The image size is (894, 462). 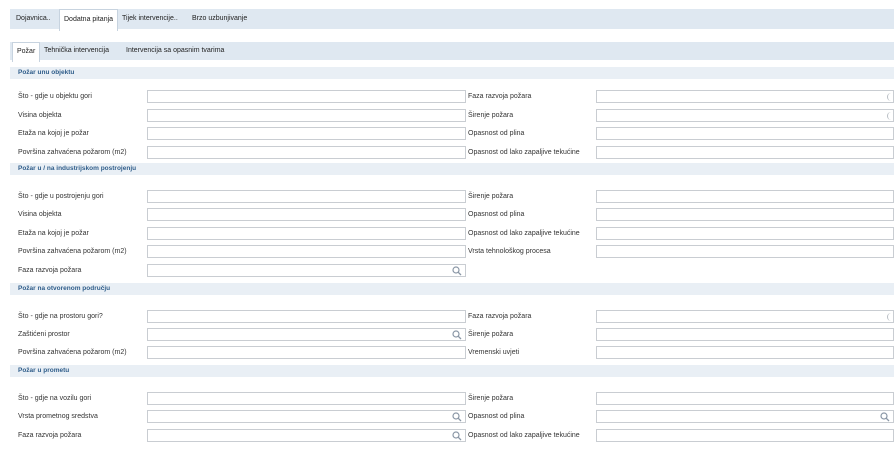 What do you see at coordinates (26, 52) in the screenshot?
I see `tab-pozar: Požar` at bounding box center [26, 52].